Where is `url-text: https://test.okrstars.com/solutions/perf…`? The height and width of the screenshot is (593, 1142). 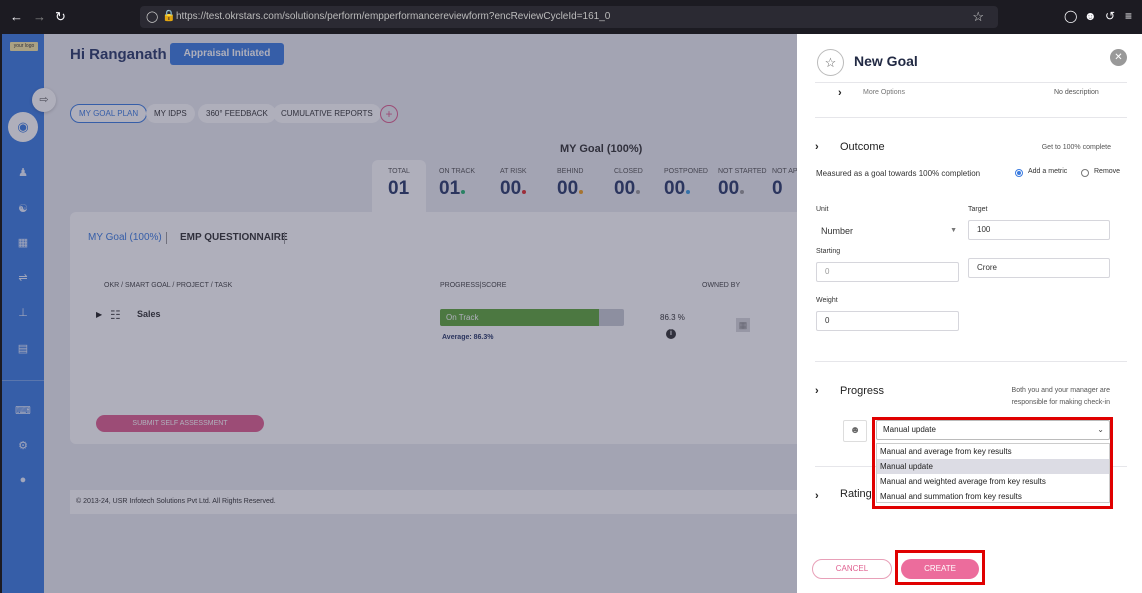 url-text: https://test.okrstars.com/solutions/perf… is located at coordinates (393, 16).